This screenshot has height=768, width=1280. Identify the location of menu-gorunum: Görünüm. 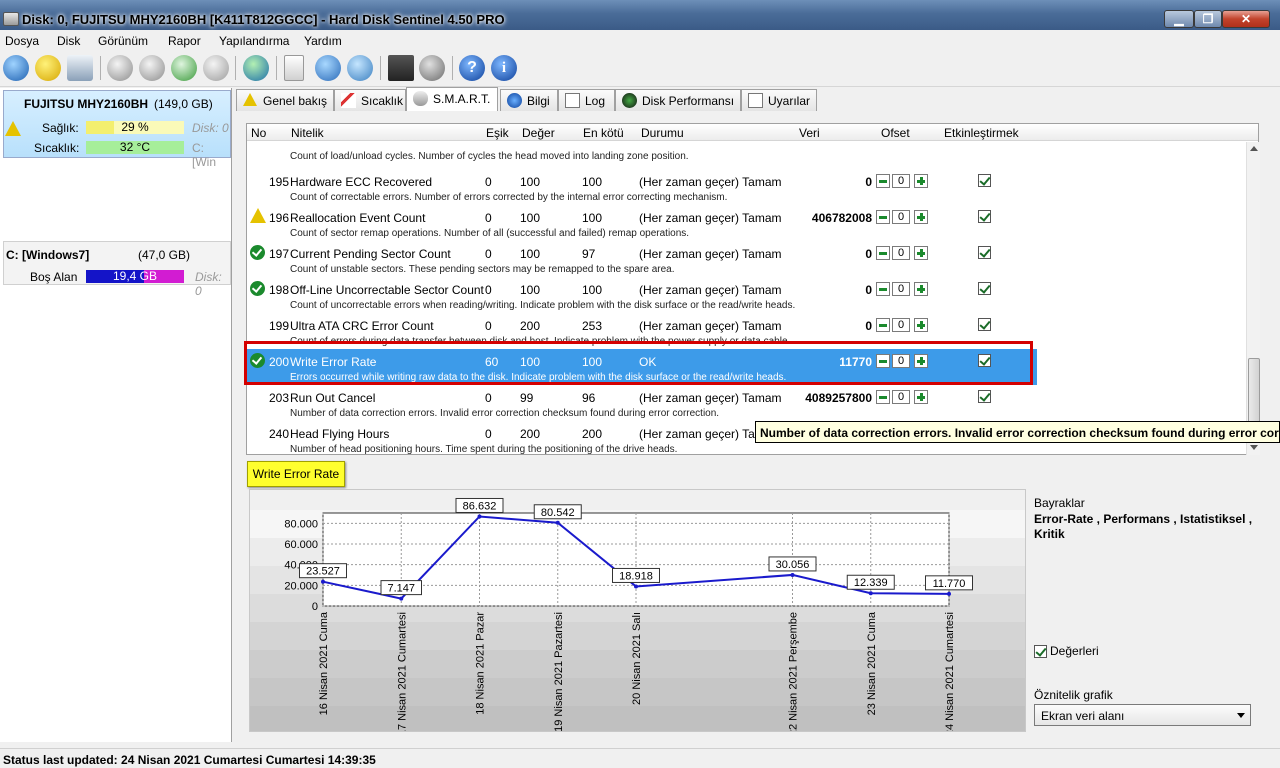
(123, 41).